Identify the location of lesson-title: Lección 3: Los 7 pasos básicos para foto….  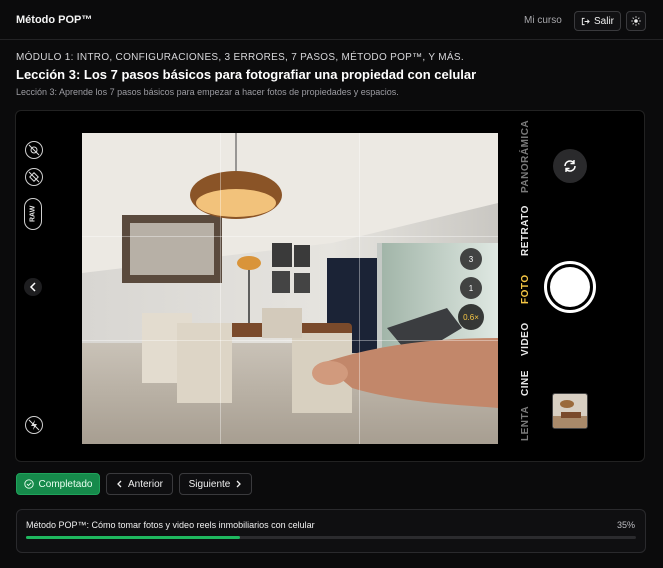
(246, 74).